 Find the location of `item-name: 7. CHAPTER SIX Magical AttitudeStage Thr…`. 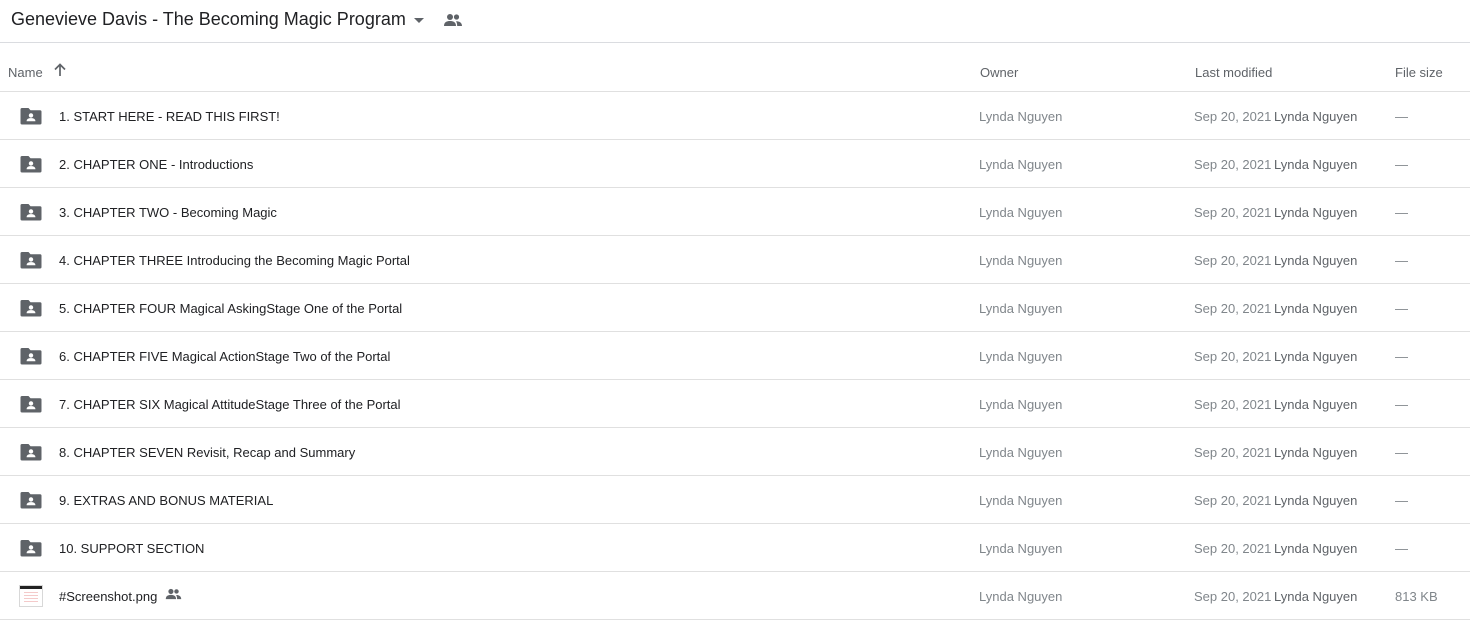

item-name: 7. CHAPTER SIX Magical AttitudeStage Thr… is located at coordinates (230, 404).